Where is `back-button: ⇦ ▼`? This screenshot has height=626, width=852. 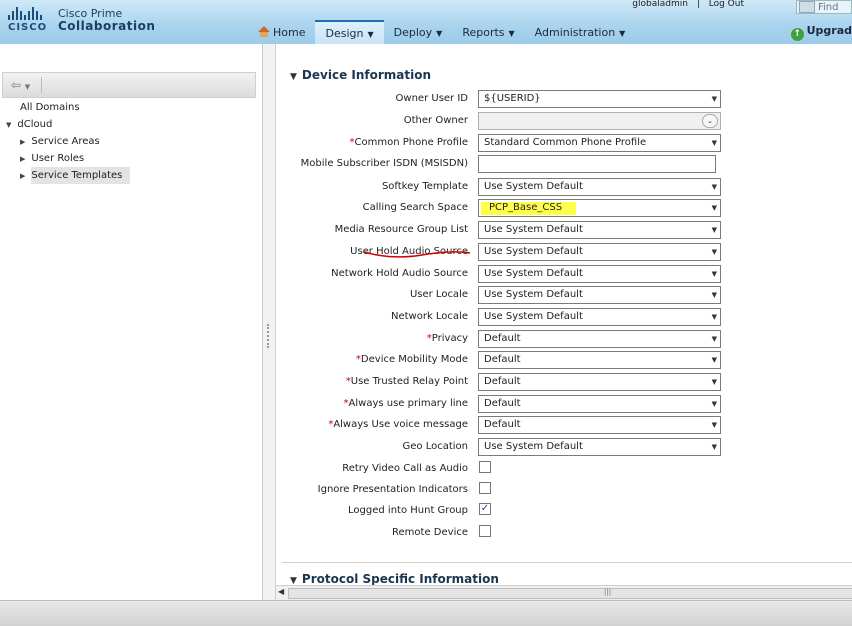 back-button: ⇦ ▼ is located at coordinates (24, 85).